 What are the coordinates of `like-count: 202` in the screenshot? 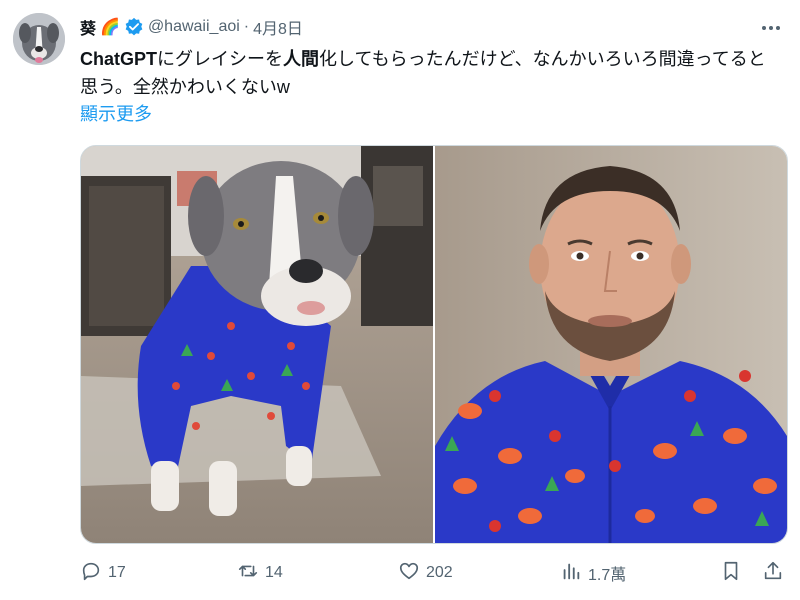 It's located at (439, 572).